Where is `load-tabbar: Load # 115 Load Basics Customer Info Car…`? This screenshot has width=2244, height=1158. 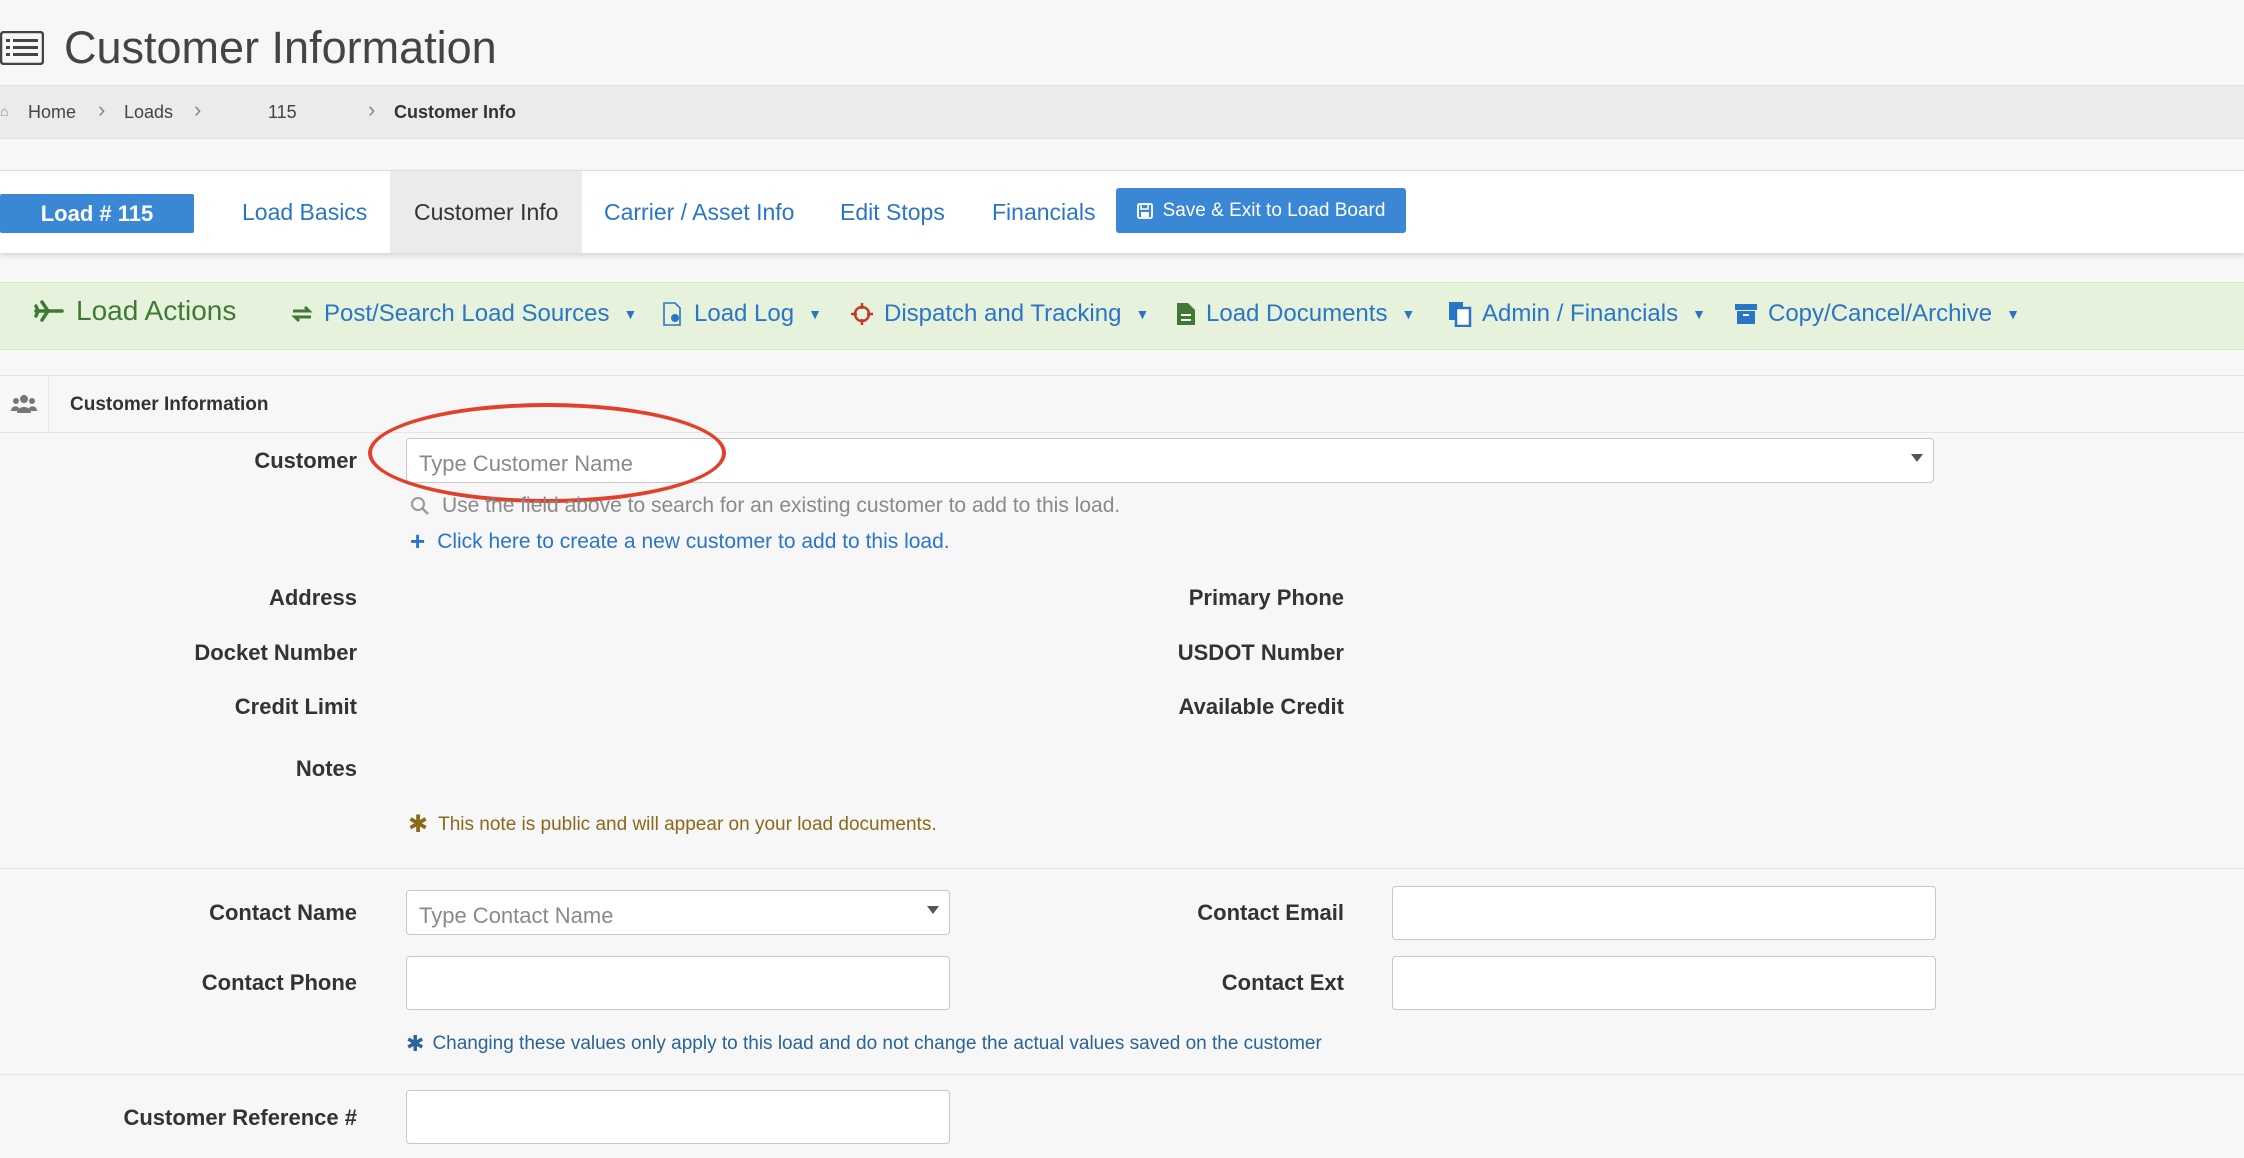 load-tabbar: Load # 115 Load Basics Customer Info Car… is located at coordinates (1122, 211).